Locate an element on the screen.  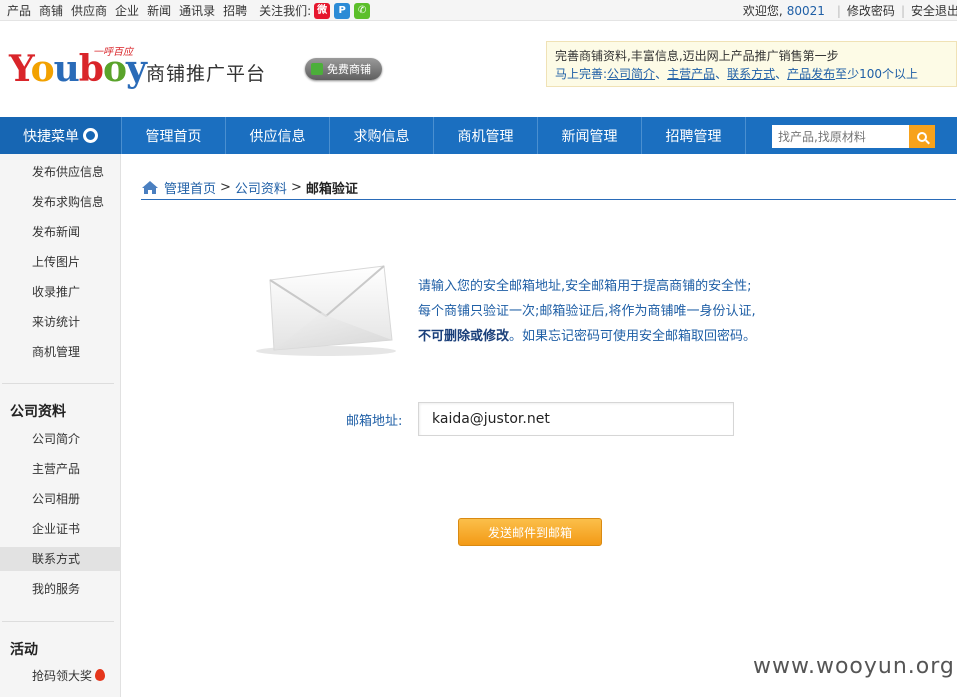
free-shop-badge: 免费商铺 is located at coordinates (343, 69).